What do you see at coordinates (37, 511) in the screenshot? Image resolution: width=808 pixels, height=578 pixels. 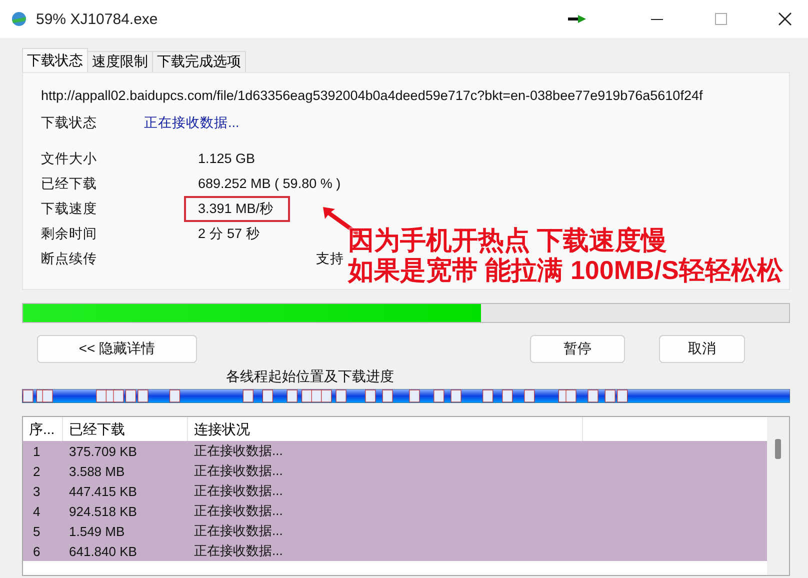 I see `table-cell-text: 4` at bounding box center [37, 511].